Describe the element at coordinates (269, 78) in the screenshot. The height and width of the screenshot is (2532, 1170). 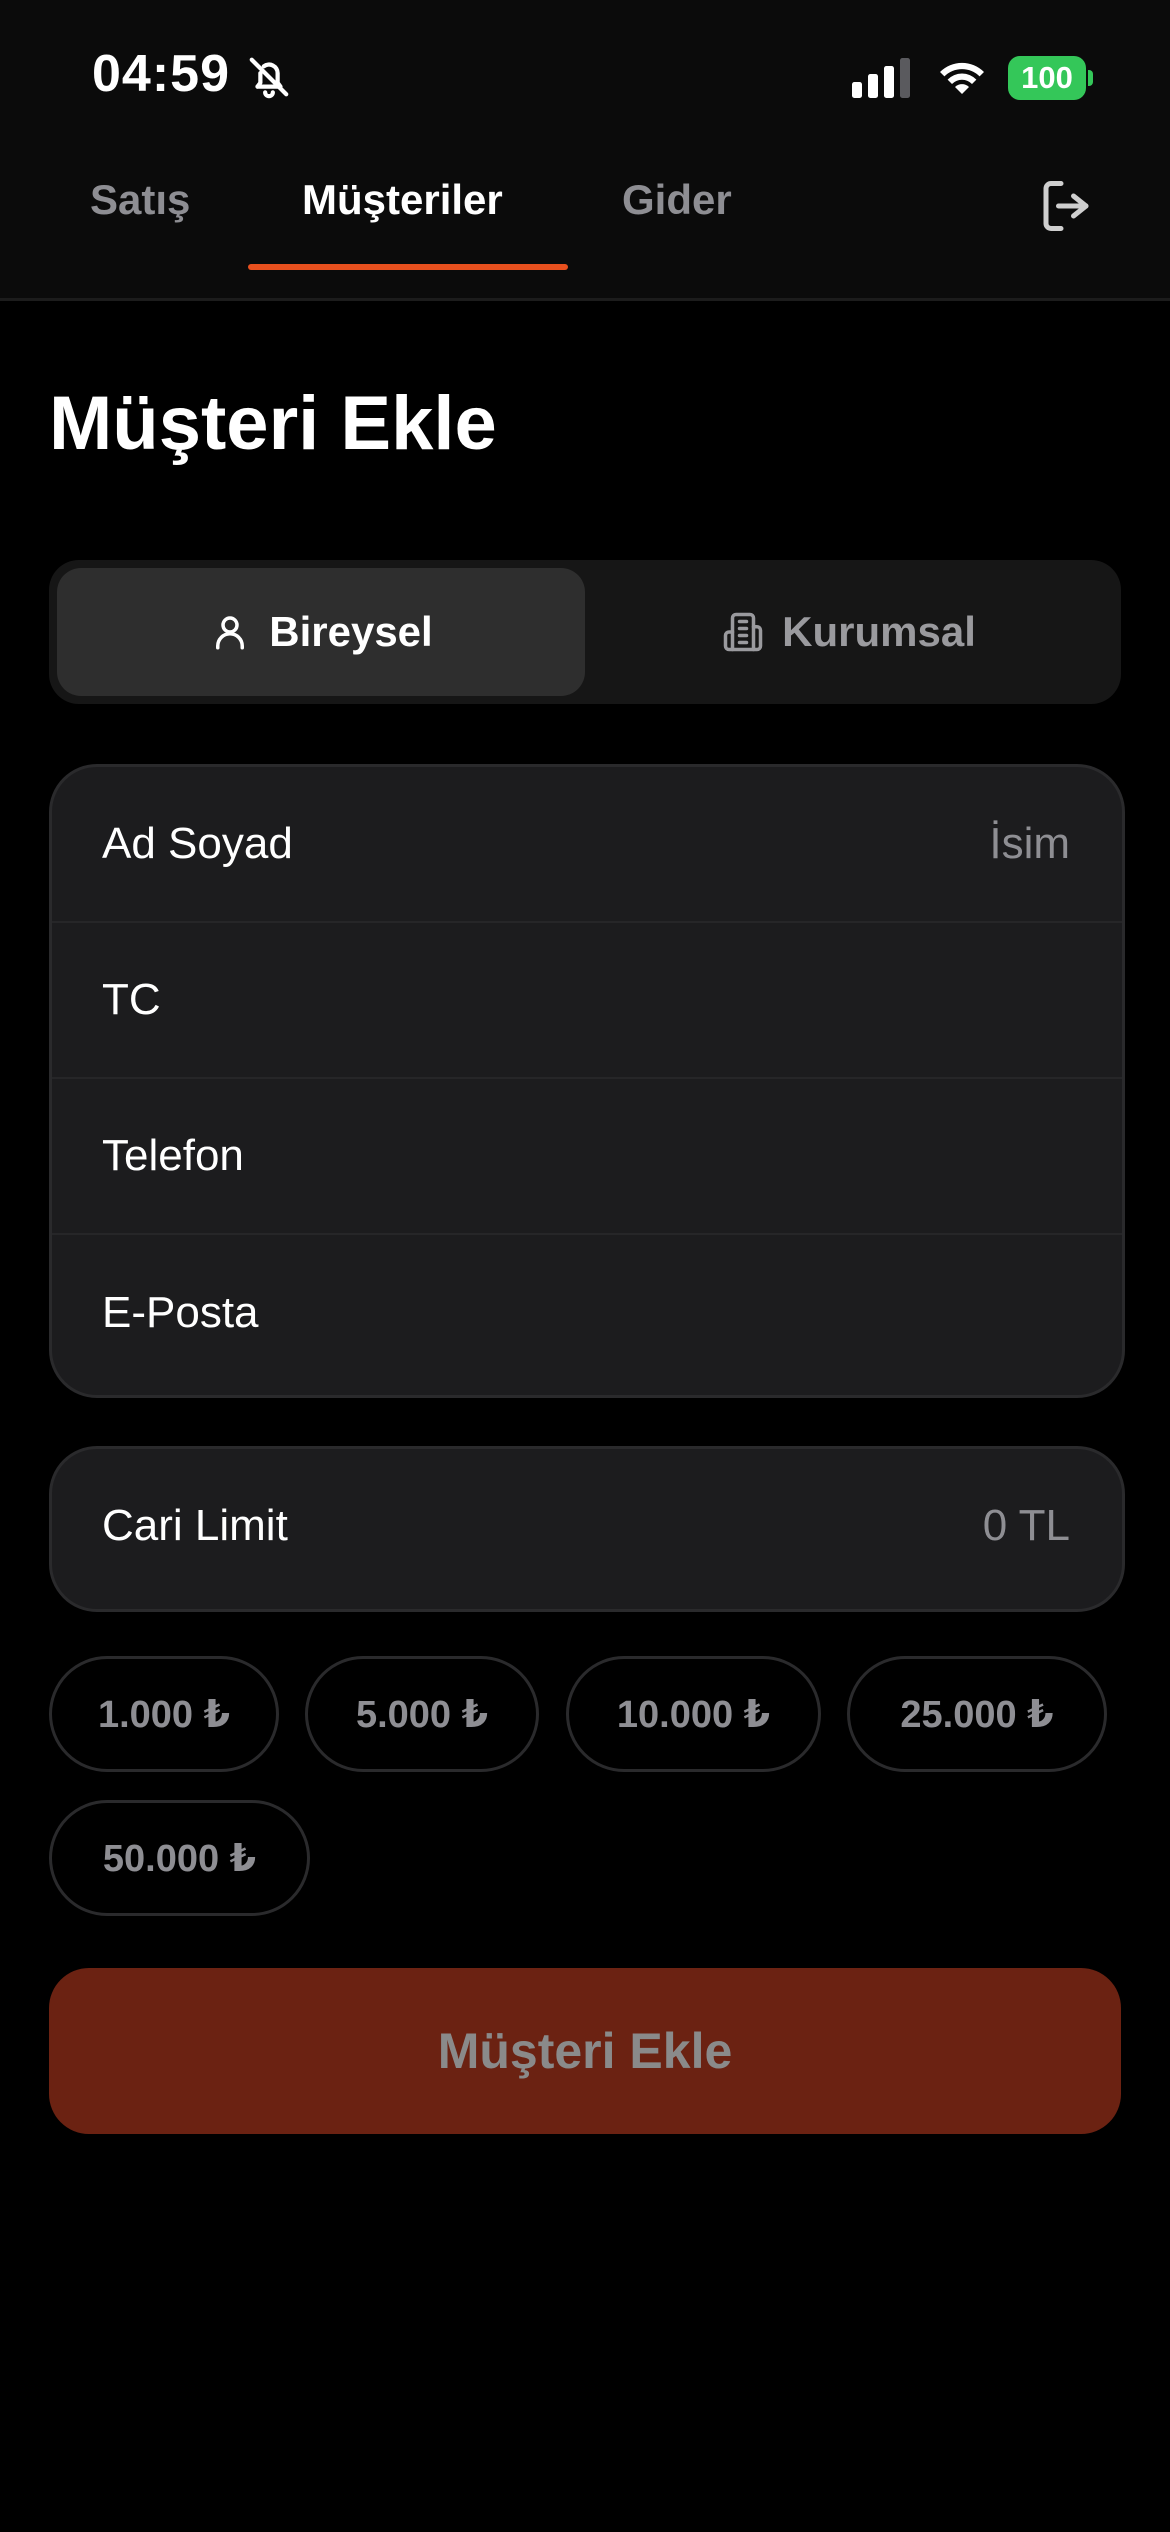
I see `bell-slash-icon` at that location.